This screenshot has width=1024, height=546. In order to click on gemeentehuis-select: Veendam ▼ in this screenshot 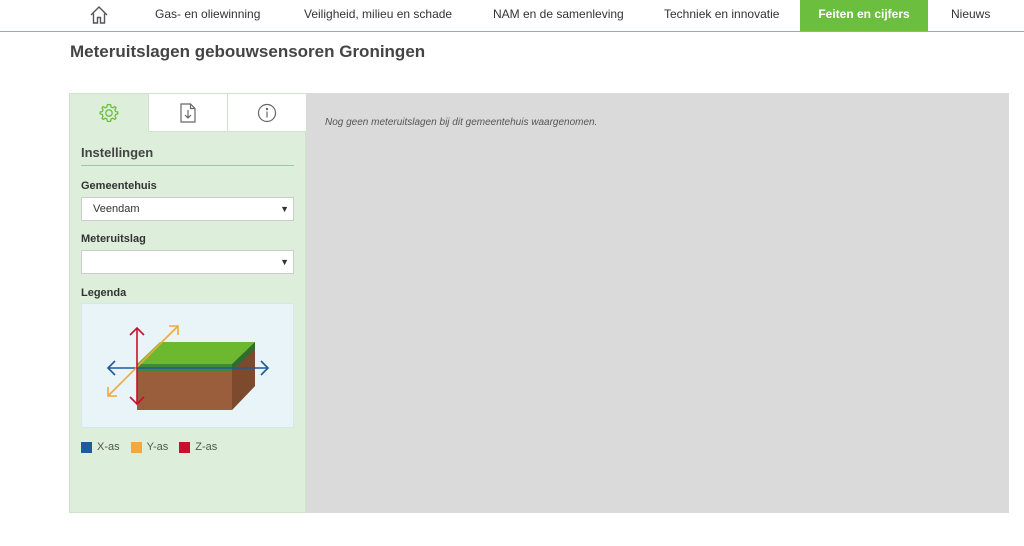, I will do `click(187, 209)`.